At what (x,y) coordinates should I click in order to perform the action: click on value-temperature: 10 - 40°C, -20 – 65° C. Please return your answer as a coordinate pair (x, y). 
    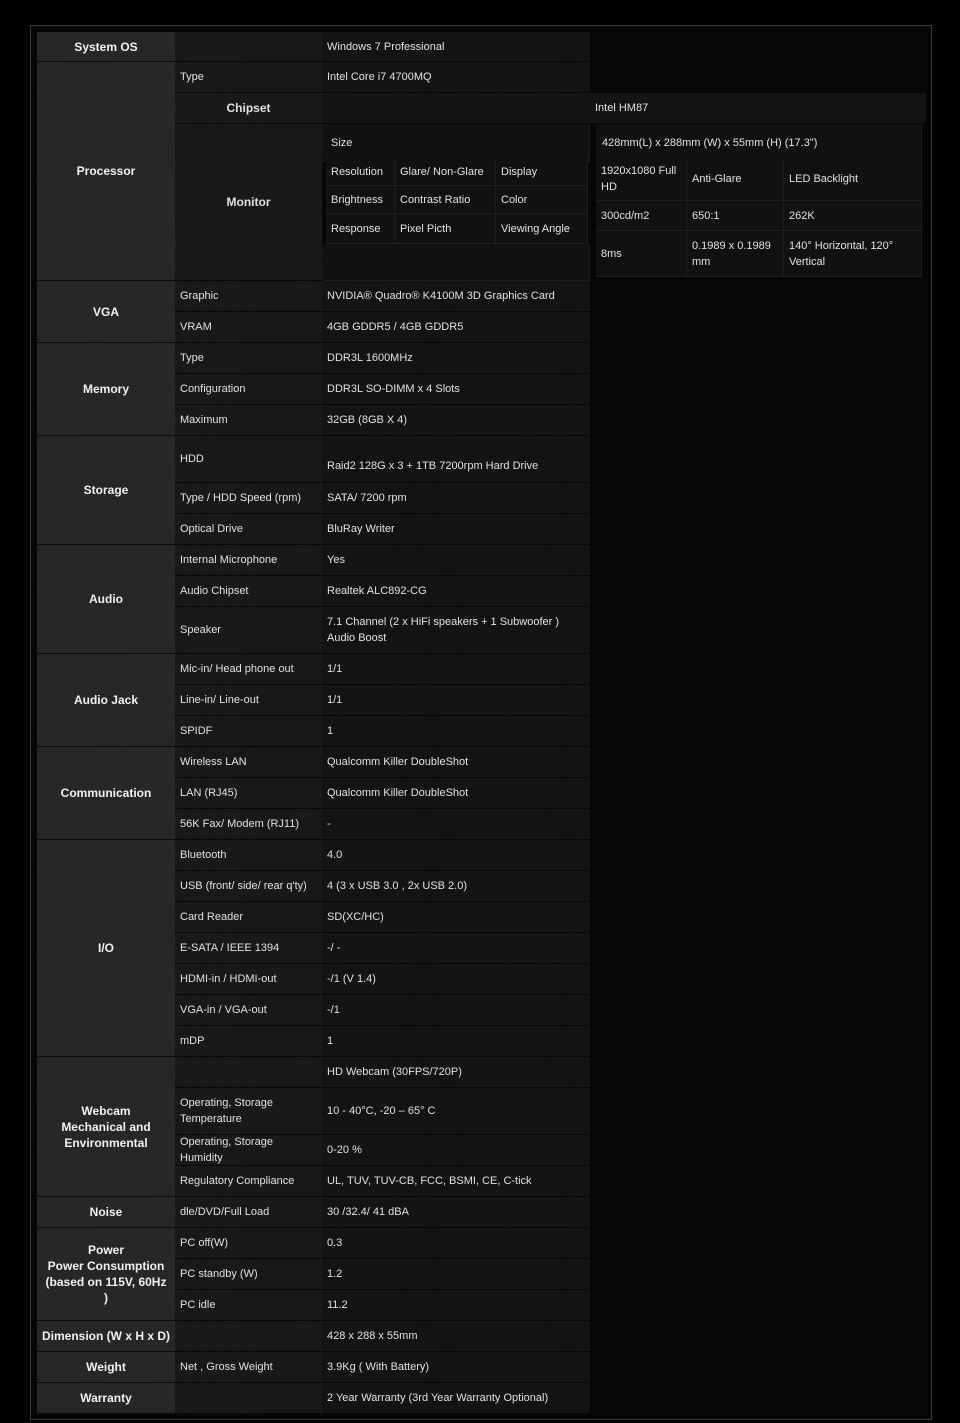
    Looking at the image, I should click on (456, 1111).